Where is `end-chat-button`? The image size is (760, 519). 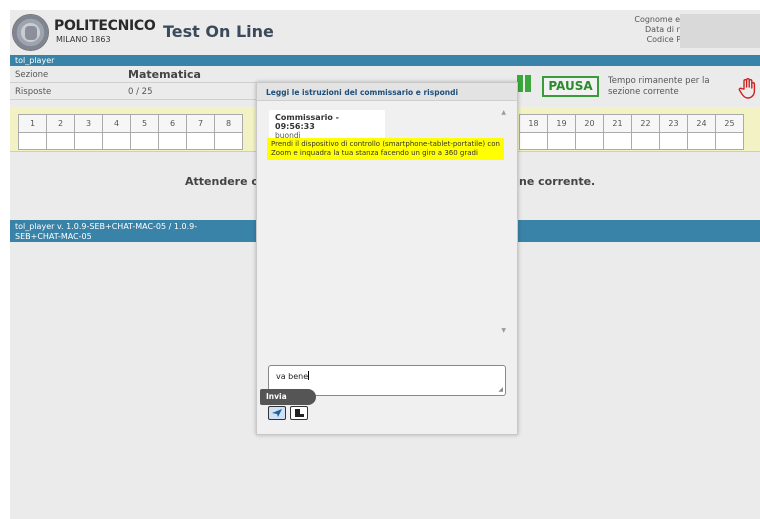 end-chat-button is located at coordinates (299, 413).